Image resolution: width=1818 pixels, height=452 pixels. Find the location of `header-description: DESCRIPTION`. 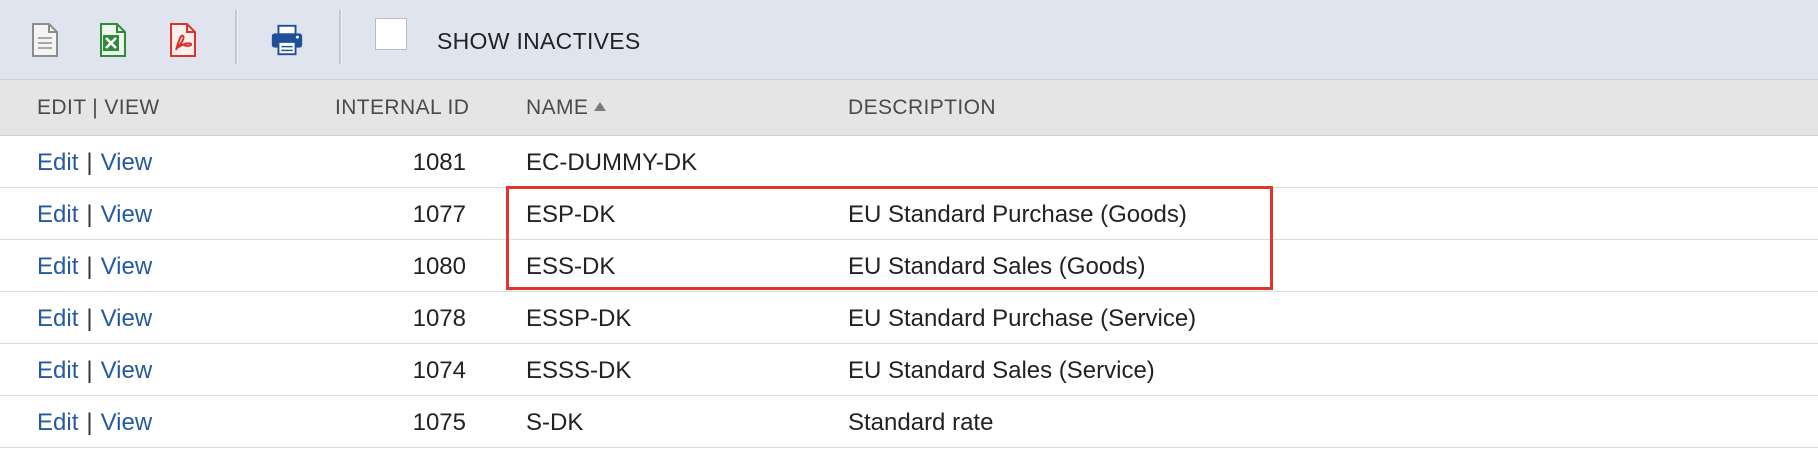

header-description: DESCRIPTION is located at coordinates (922, 108).